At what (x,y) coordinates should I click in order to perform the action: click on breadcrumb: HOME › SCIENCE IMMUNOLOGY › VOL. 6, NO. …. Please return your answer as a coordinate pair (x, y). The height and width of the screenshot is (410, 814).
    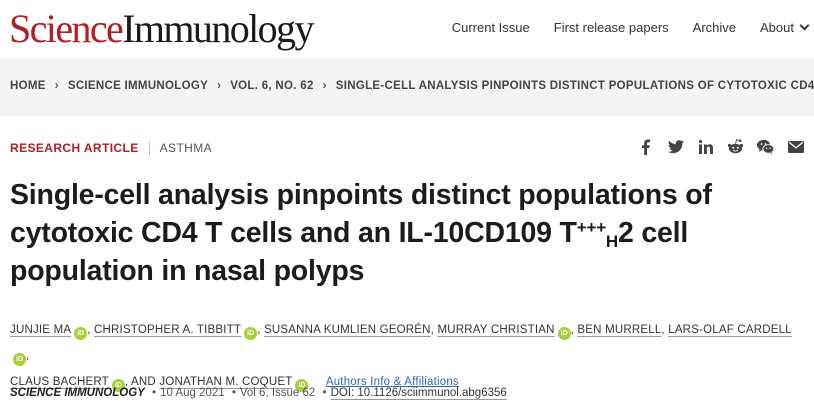
    Looking at the image, I should click on (412, 86).